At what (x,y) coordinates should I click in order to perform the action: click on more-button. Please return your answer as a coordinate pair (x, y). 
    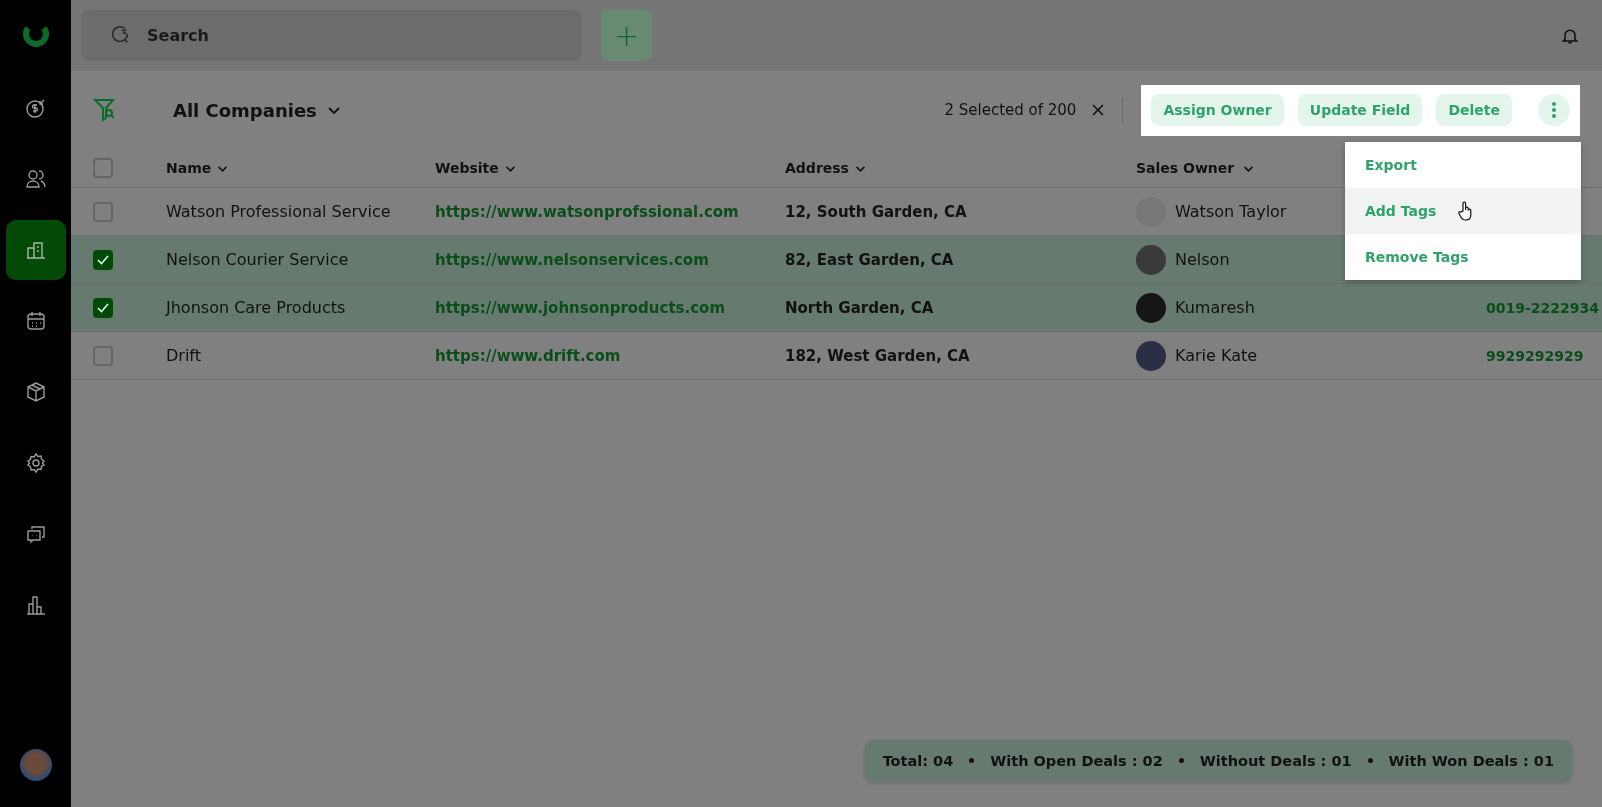
    Looking at the image, I should click on (1554, 110).